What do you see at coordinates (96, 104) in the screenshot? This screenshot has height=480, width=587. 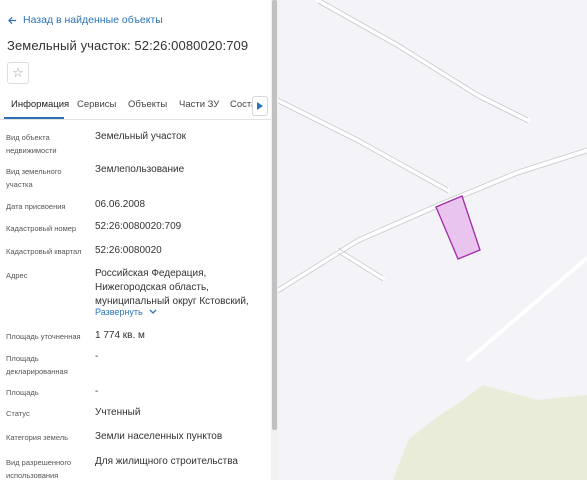 I see `tab-services: Сервисы` at bounding box center [96, 104].